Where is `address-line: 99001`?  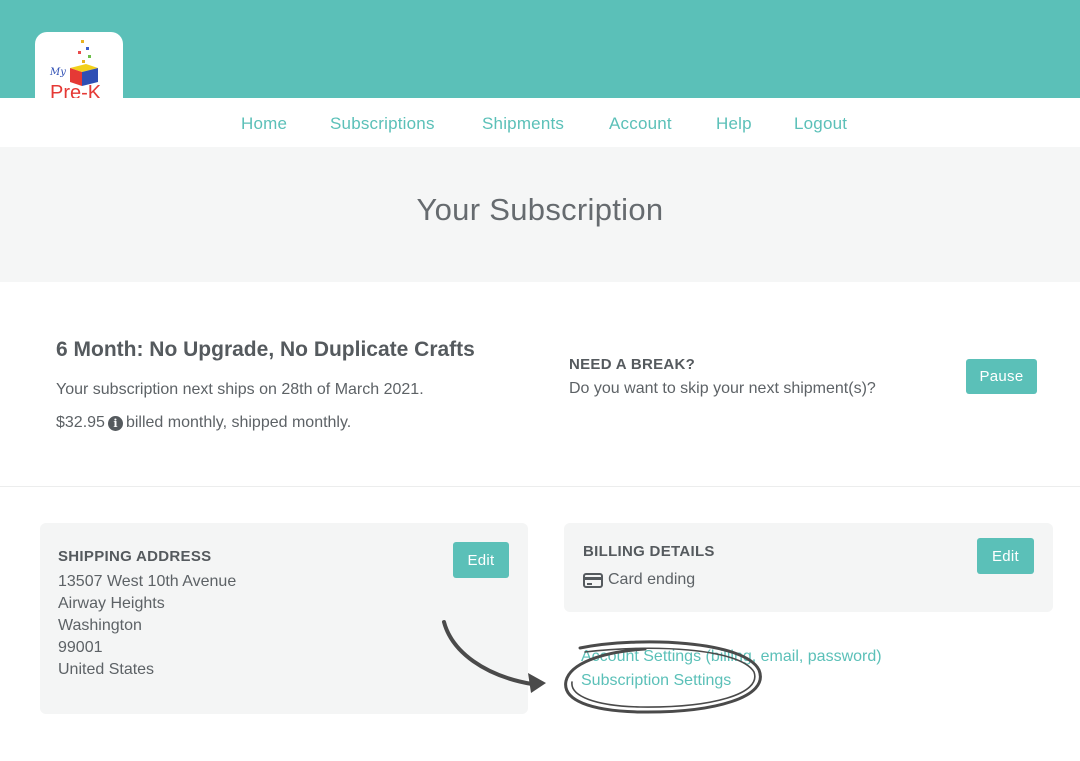
address-line: 99001 is located at coordinates (80, 647).